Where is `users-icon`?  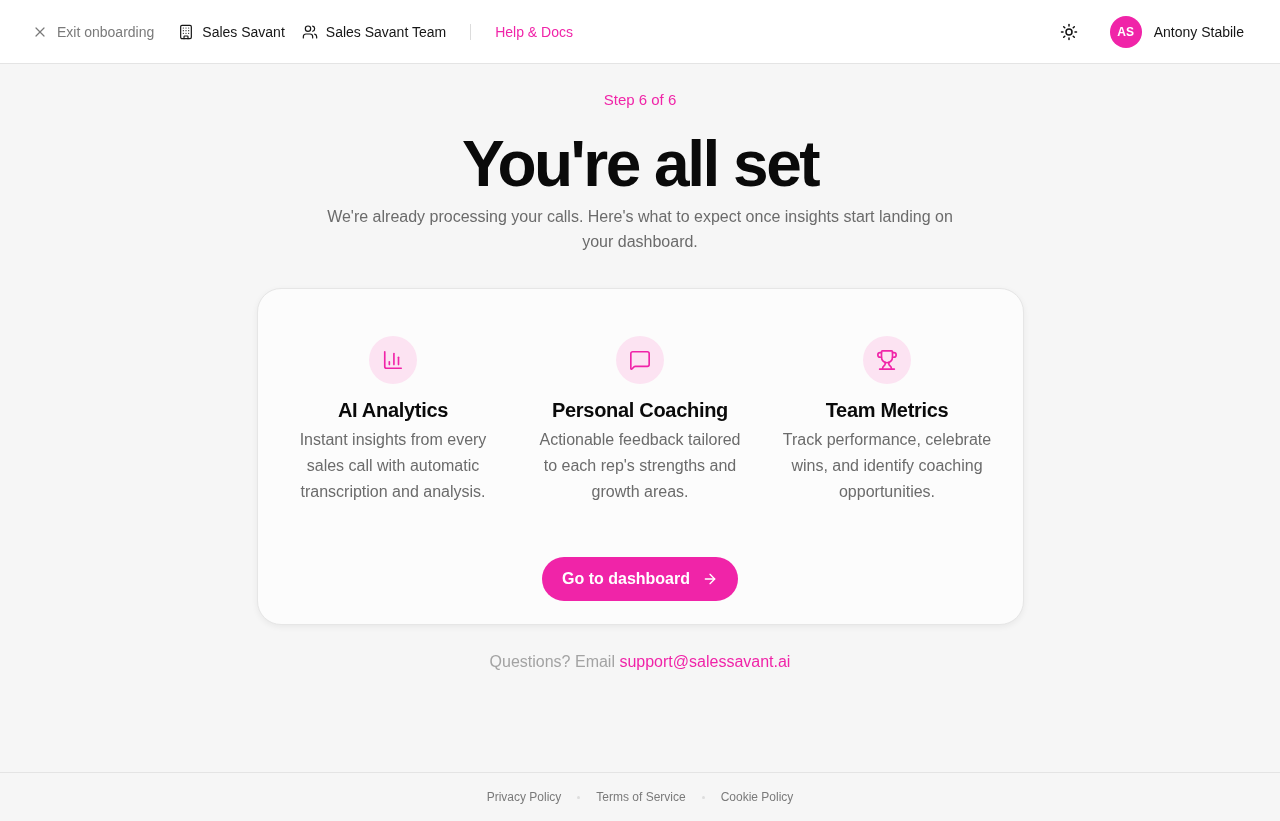
users-icon is located at coordinates (309, 31).